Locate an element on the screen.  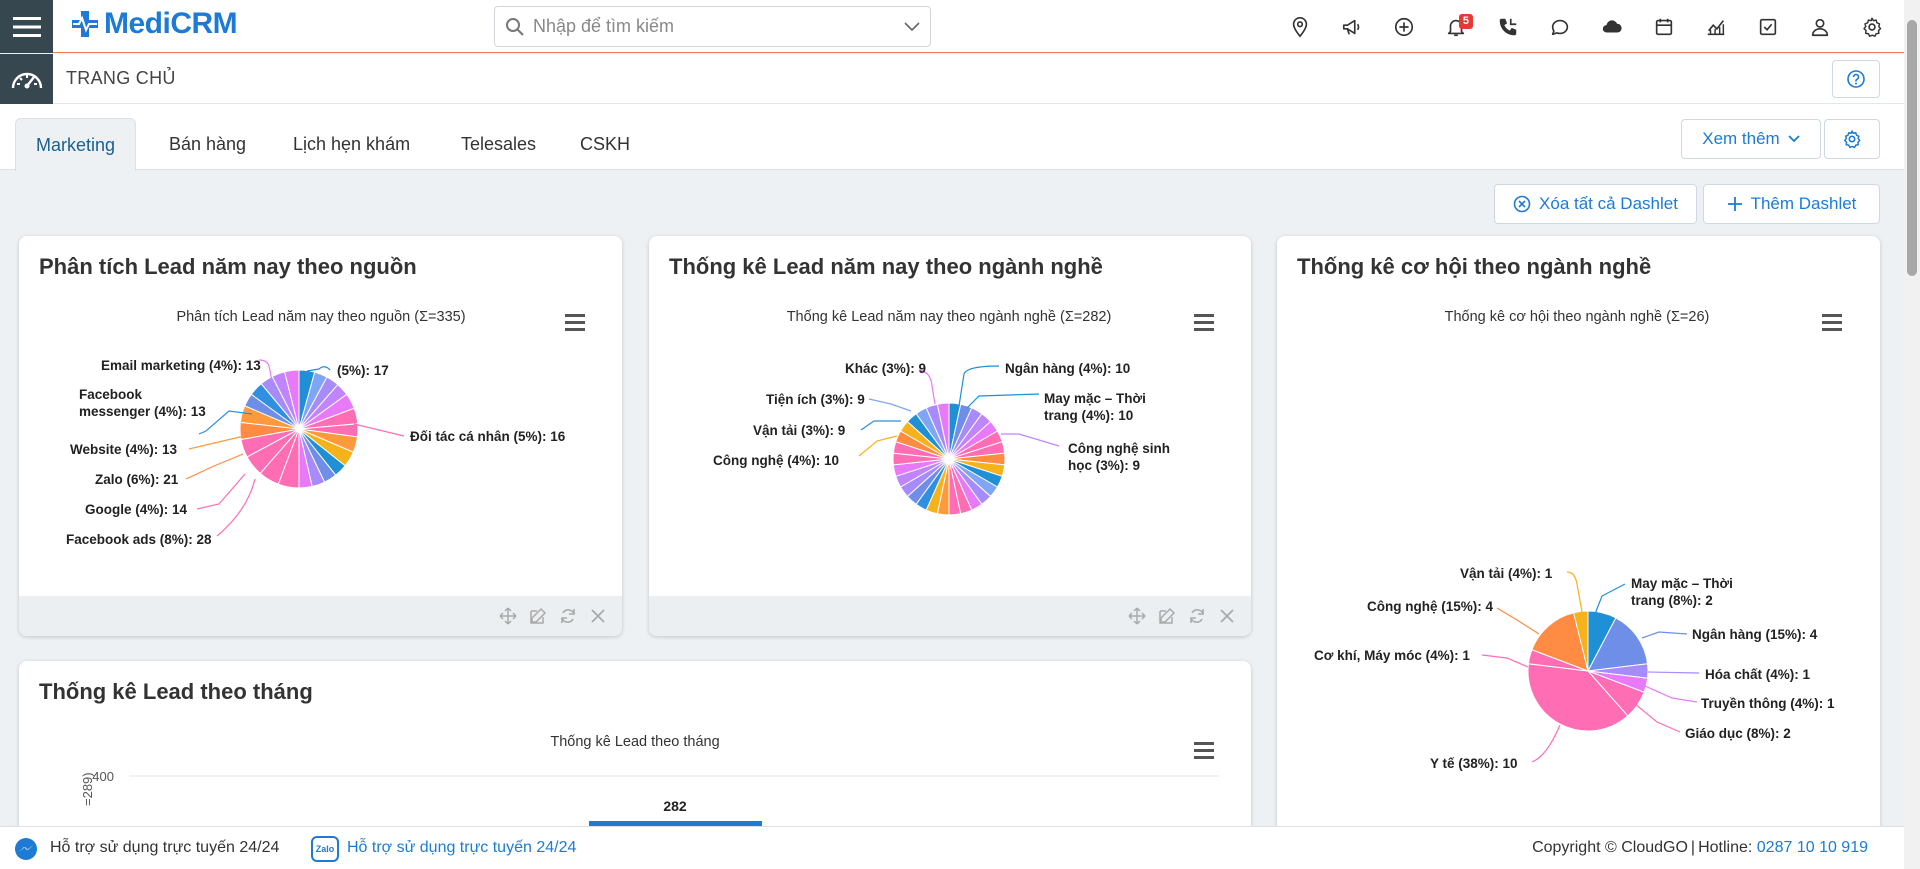
tab-settings-button is located at coordinates (1852, 139).